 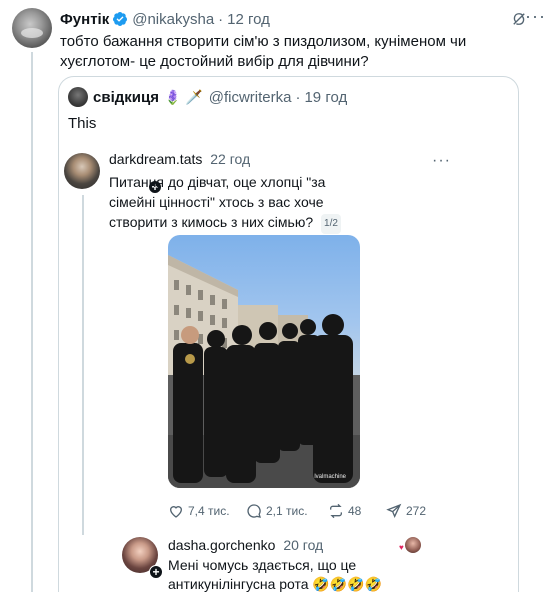 What do you see at coordinates (355, 511) in the screenshot?
I see `reposts-value: 48` at bounding box center [355, 511].